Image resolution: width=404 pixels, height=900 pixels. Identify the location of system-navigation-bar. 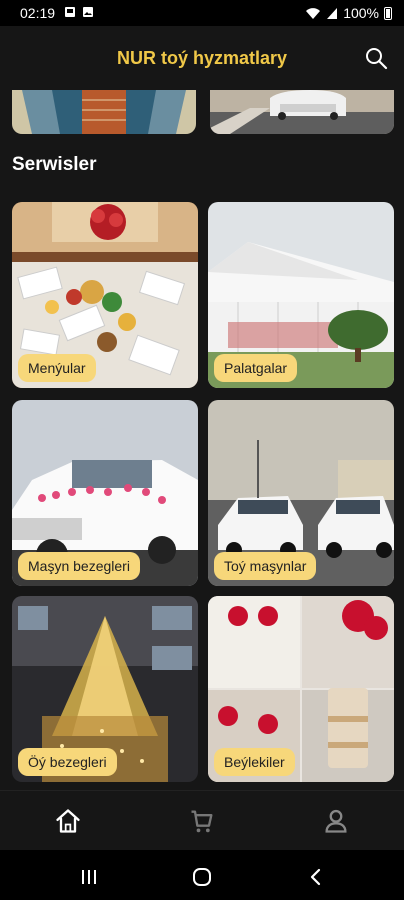
(202, 875).